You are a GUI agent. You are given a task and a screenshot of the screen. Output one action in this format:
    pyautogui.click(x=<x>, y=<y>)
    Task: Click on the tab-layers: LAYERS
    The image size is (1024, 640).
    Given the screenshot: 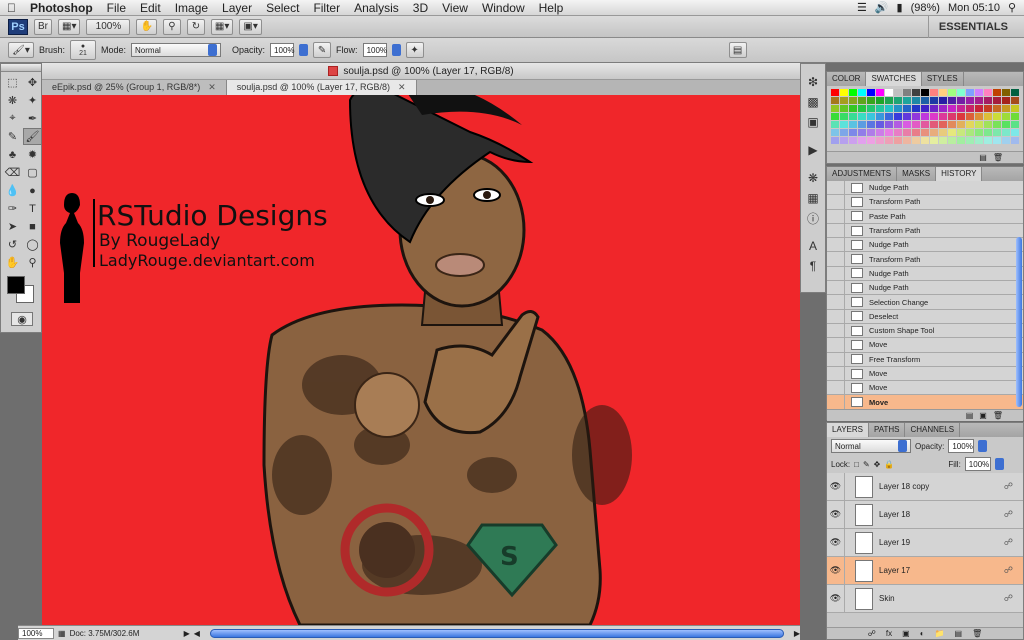 What is the action you would take?
    pyautogui.click(x=848, y=430)
    